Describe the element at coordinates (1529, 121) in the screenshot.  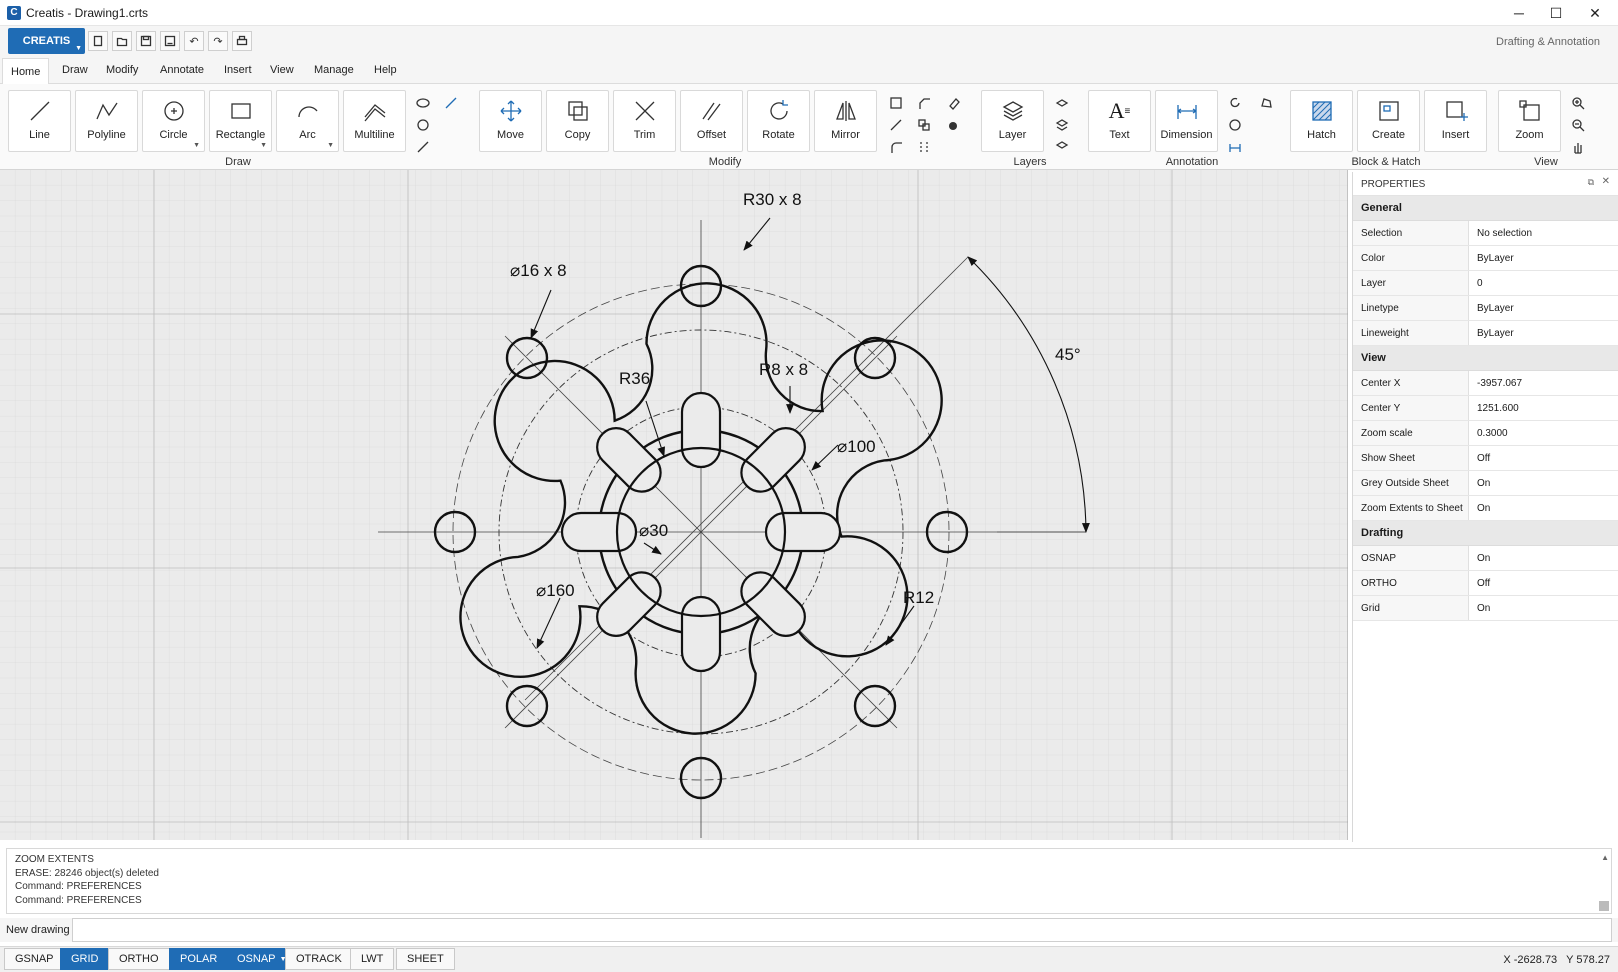
I see `zoom-button: Zoom` at that location.